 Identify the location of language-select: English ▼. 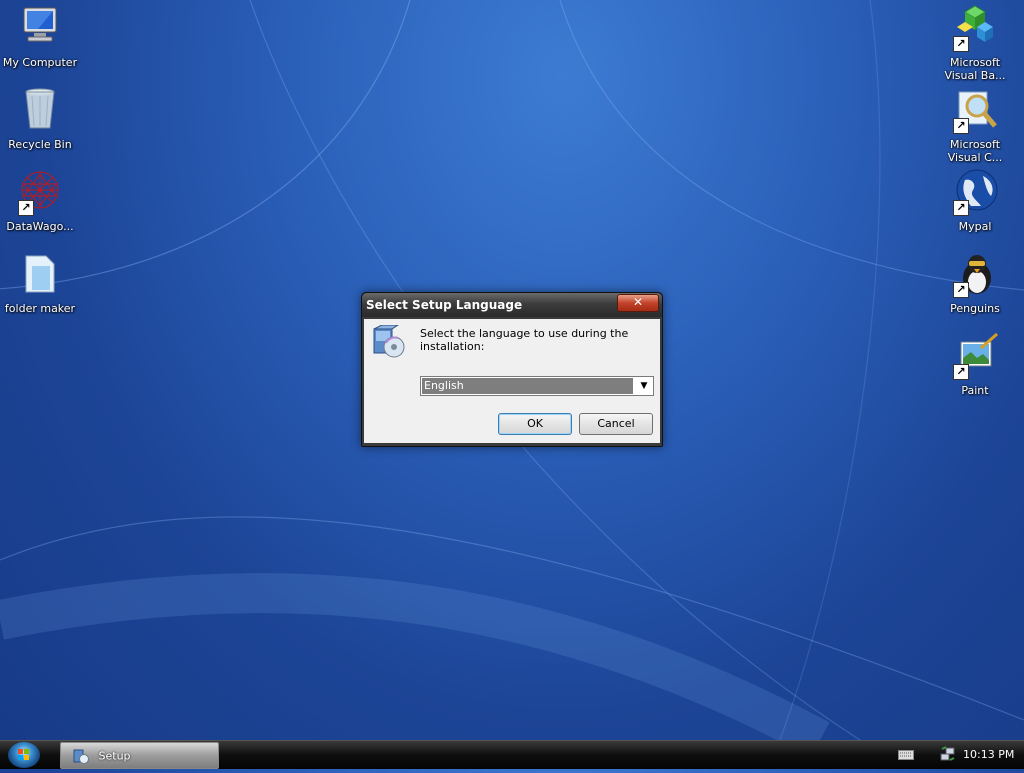
(537, 386).